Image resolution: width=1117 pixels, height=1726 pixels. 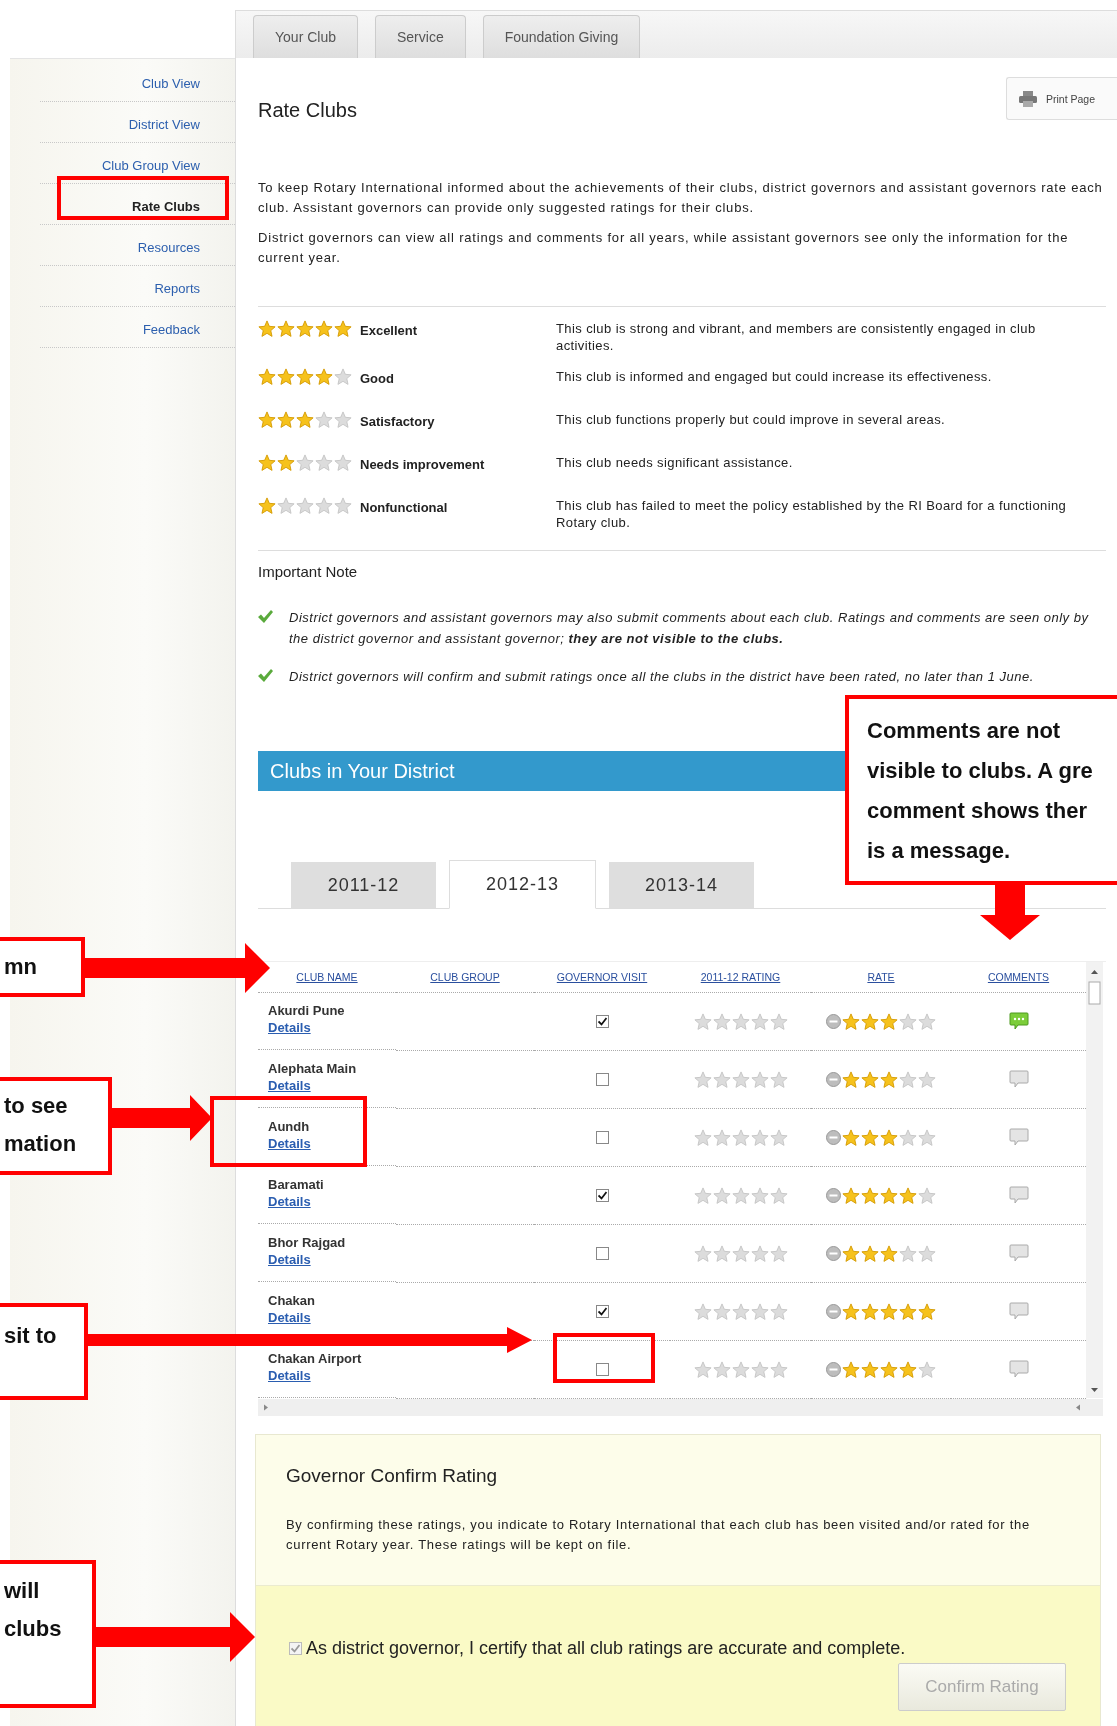 I want to click on column-header: CLUB NAME, so click(x=327, y=977).